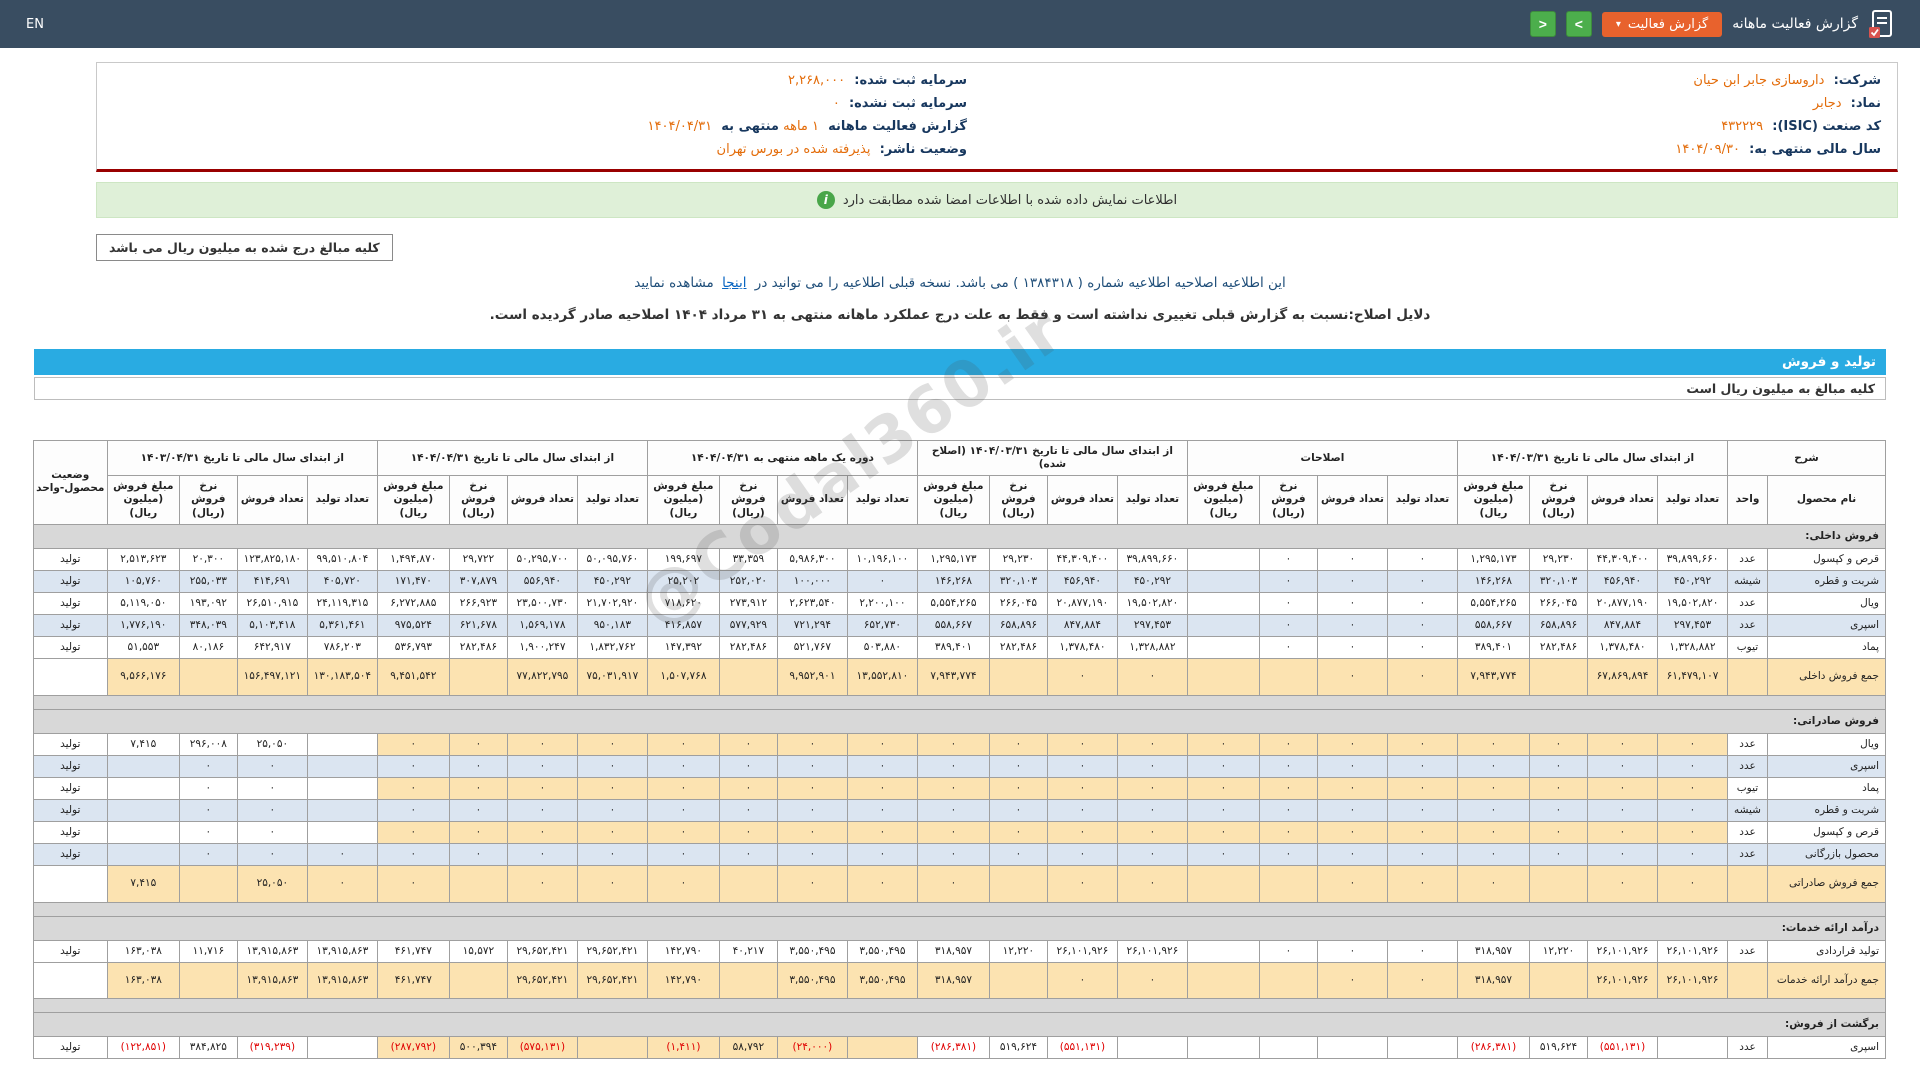 Image resolution: width=1920 pixels, height=1080 pixels. I want to click on language-link: EN, so click(35, 24).